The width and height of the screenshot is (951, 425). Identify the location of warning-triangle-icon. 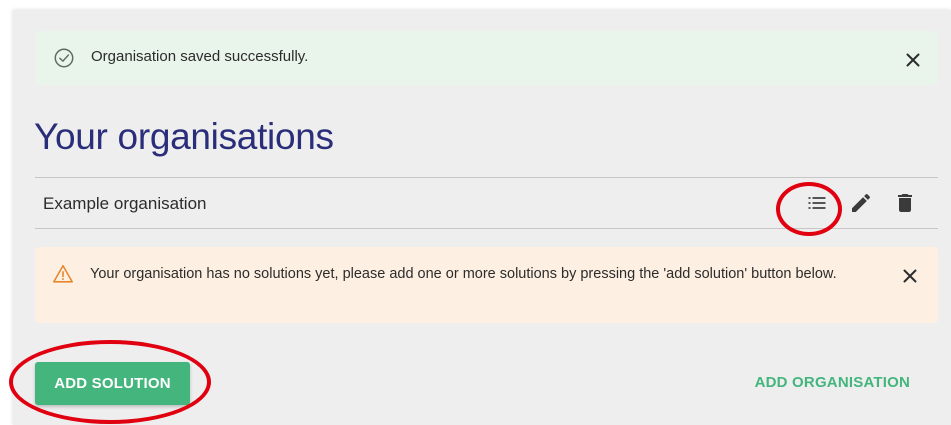
(63, 273).